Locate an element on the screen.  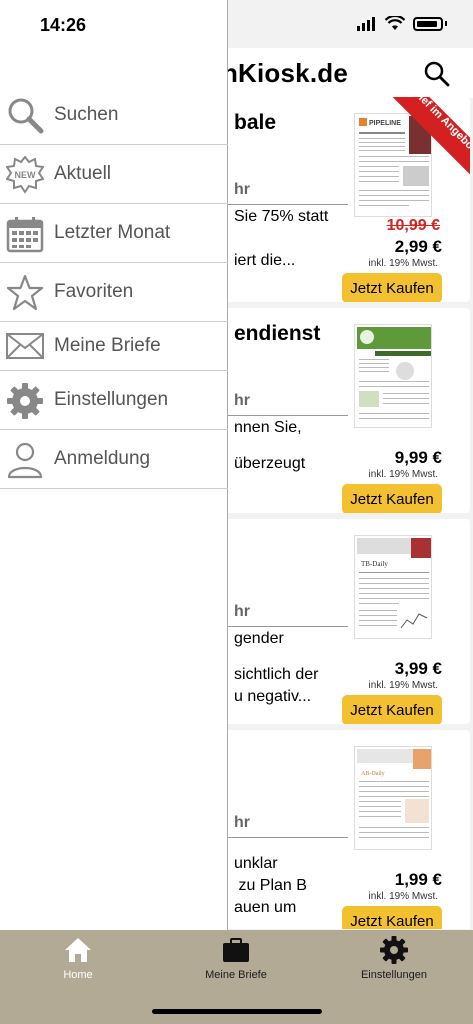
svg-text: PIPELINE is located at coordinates (385, 123).